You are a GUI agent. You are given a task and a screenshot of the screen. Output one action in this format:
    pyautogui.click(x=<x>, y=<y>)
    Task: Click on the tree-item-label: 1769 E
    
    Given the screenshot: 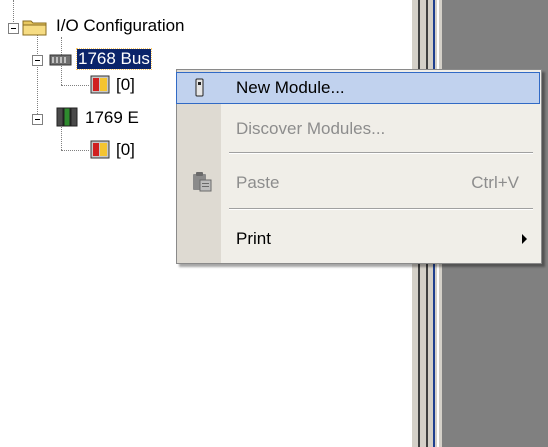 What is the action you would take?
    pyautogui.click(x=112, y=117)
    